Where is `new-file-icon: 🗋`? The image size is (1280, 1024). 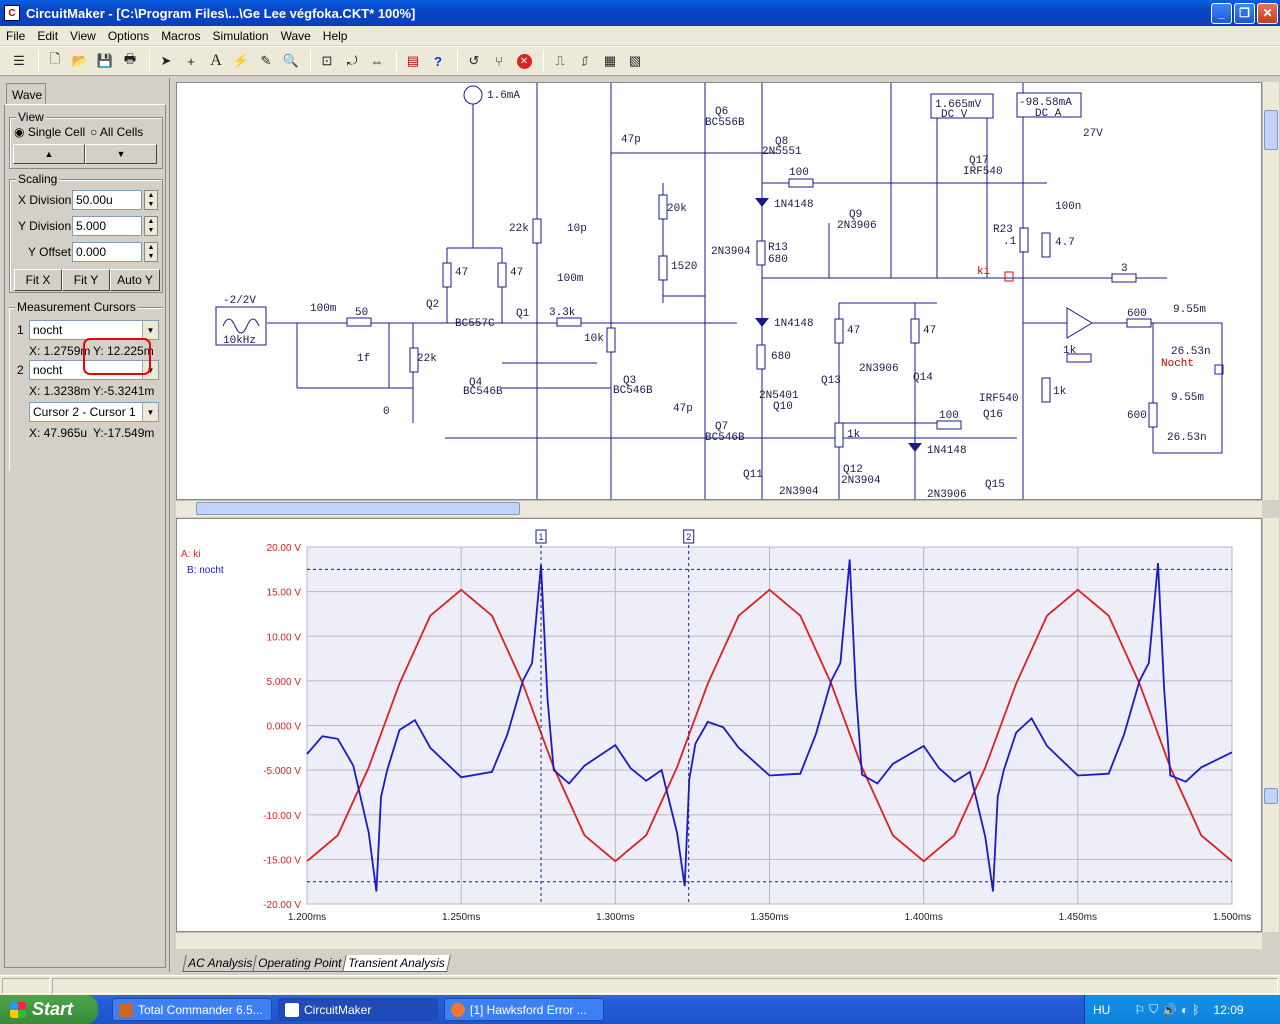 new-file-icon: 🗋 is located at coordinates (55, 61).